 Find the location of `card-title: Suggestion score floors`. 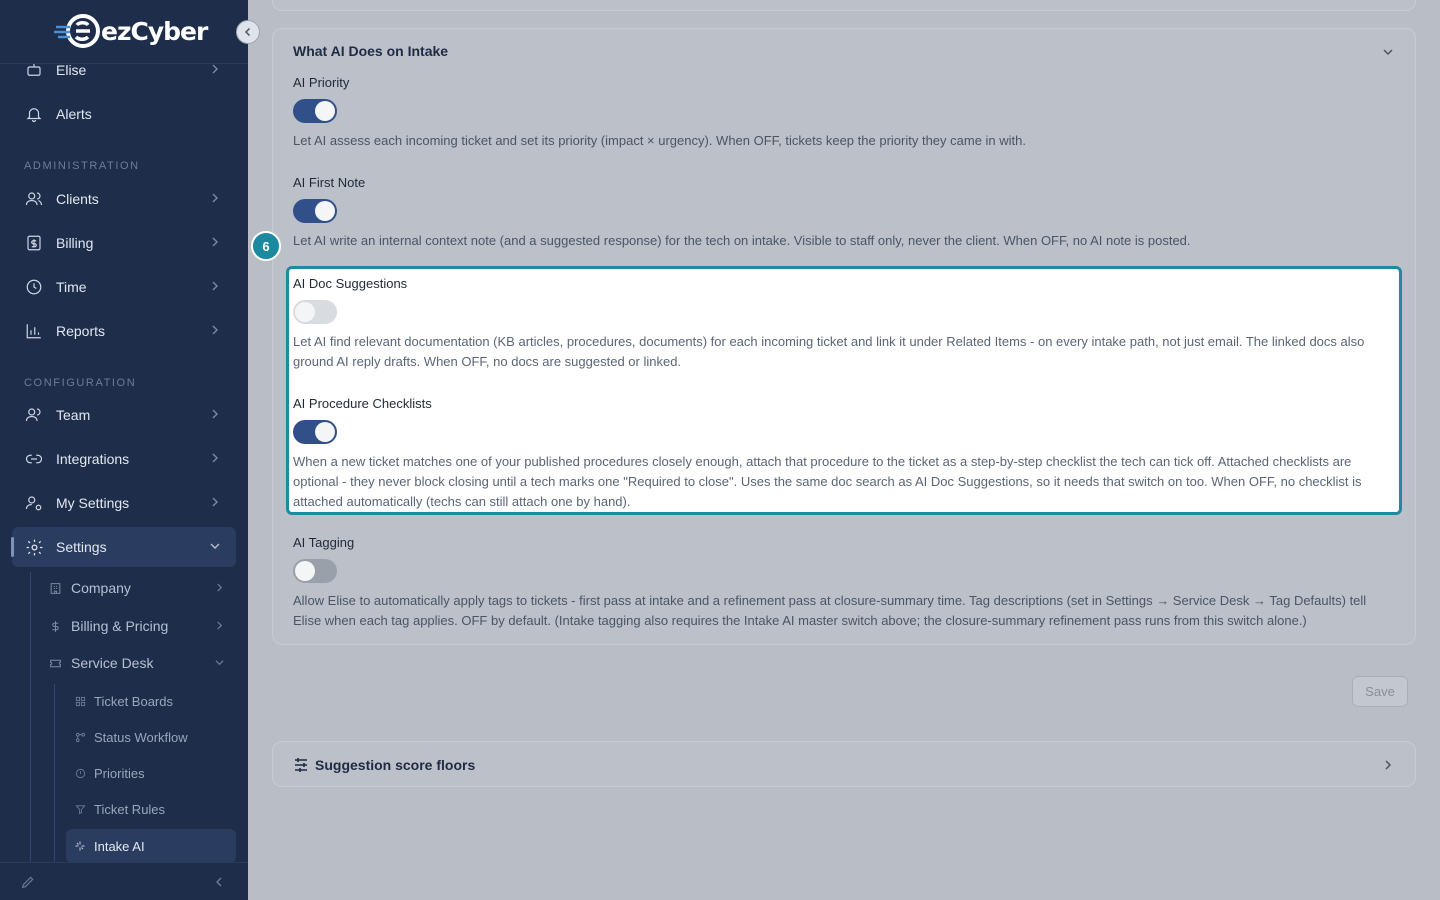

card-title: Suggestion score floors is located at coordinates (395, 765).